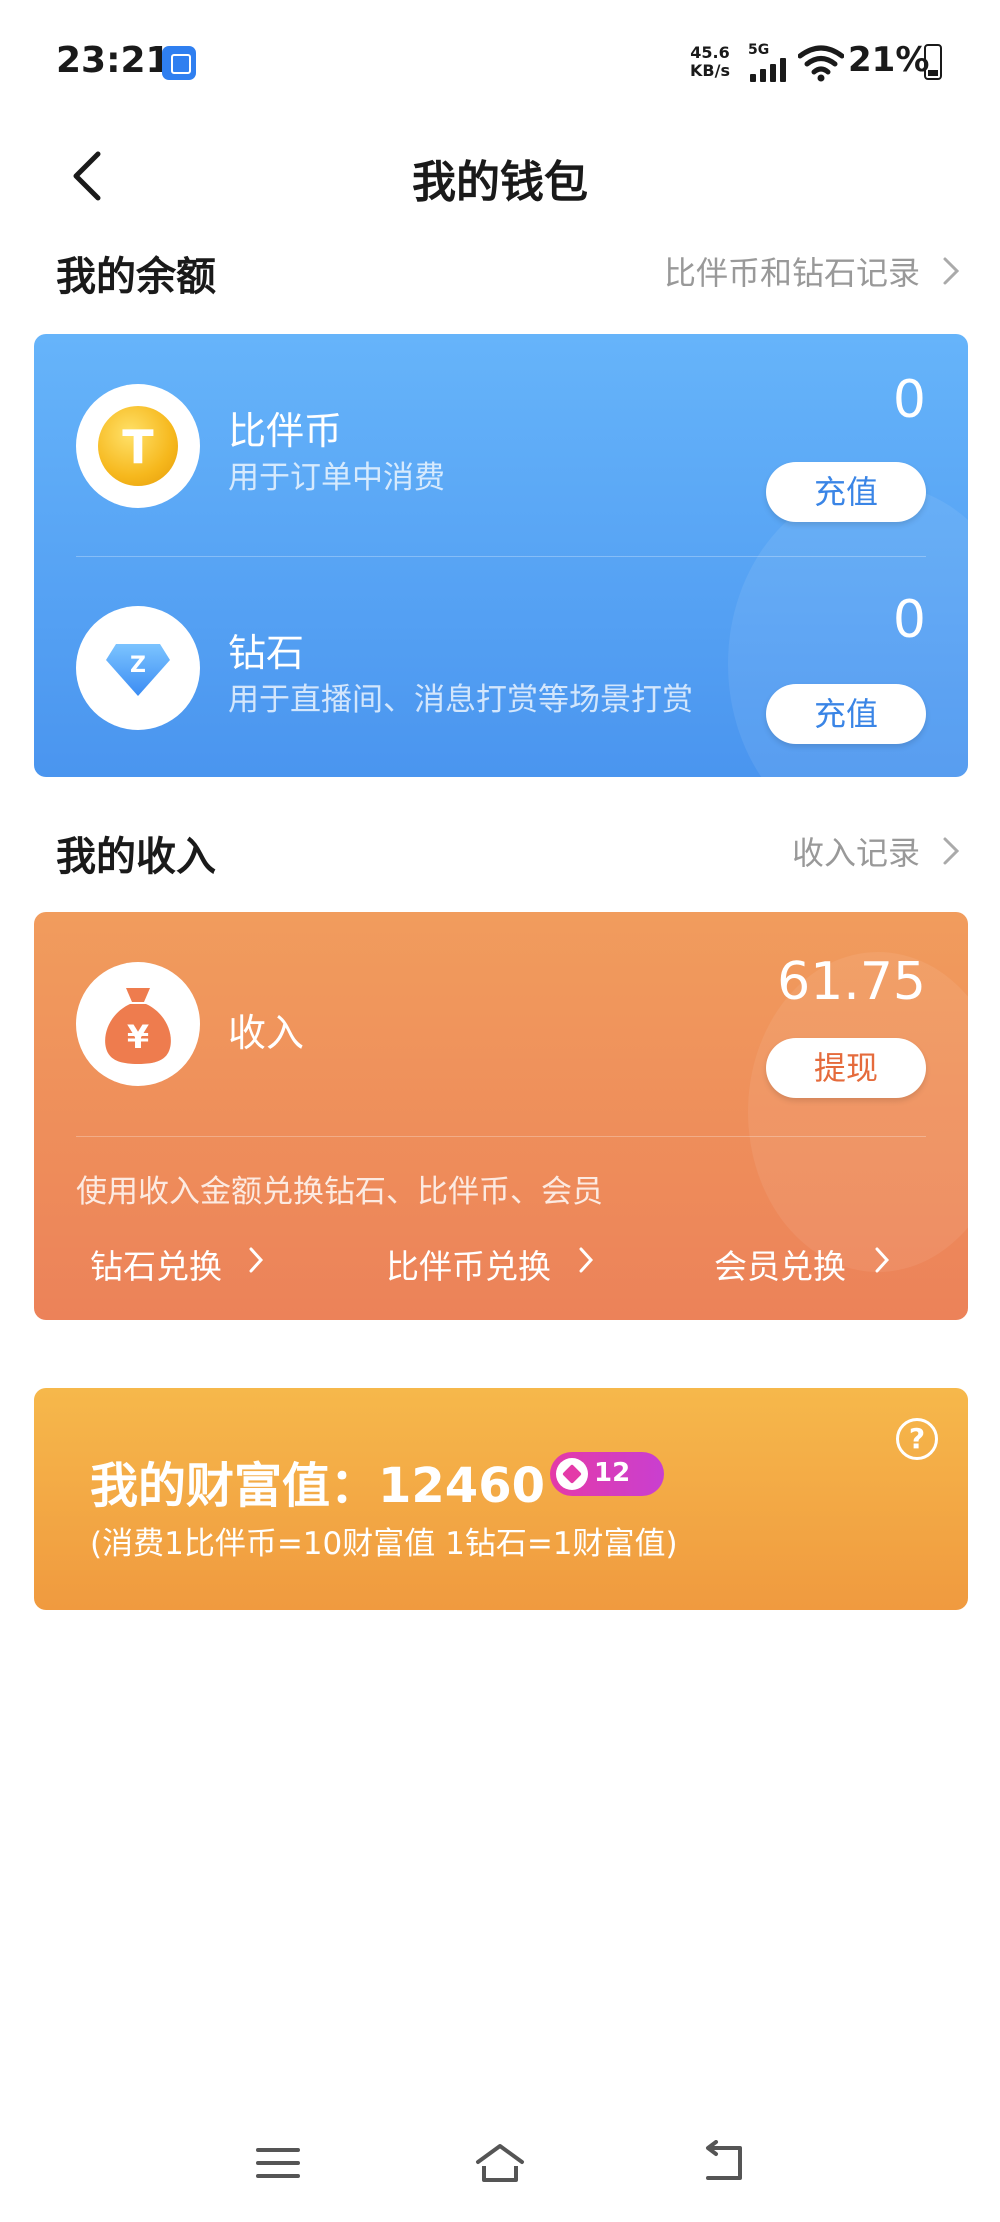 Image resolution: width=1000 pixels, height=2222 pixels. I want to click on network-type: 5G, so click(759, 50).